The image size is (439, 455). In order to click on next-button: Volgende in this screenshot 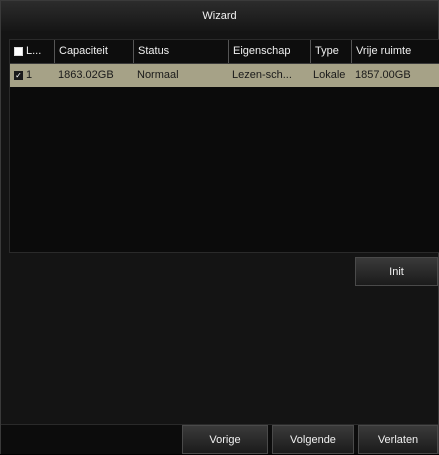, I will do `click(313, 439)`.